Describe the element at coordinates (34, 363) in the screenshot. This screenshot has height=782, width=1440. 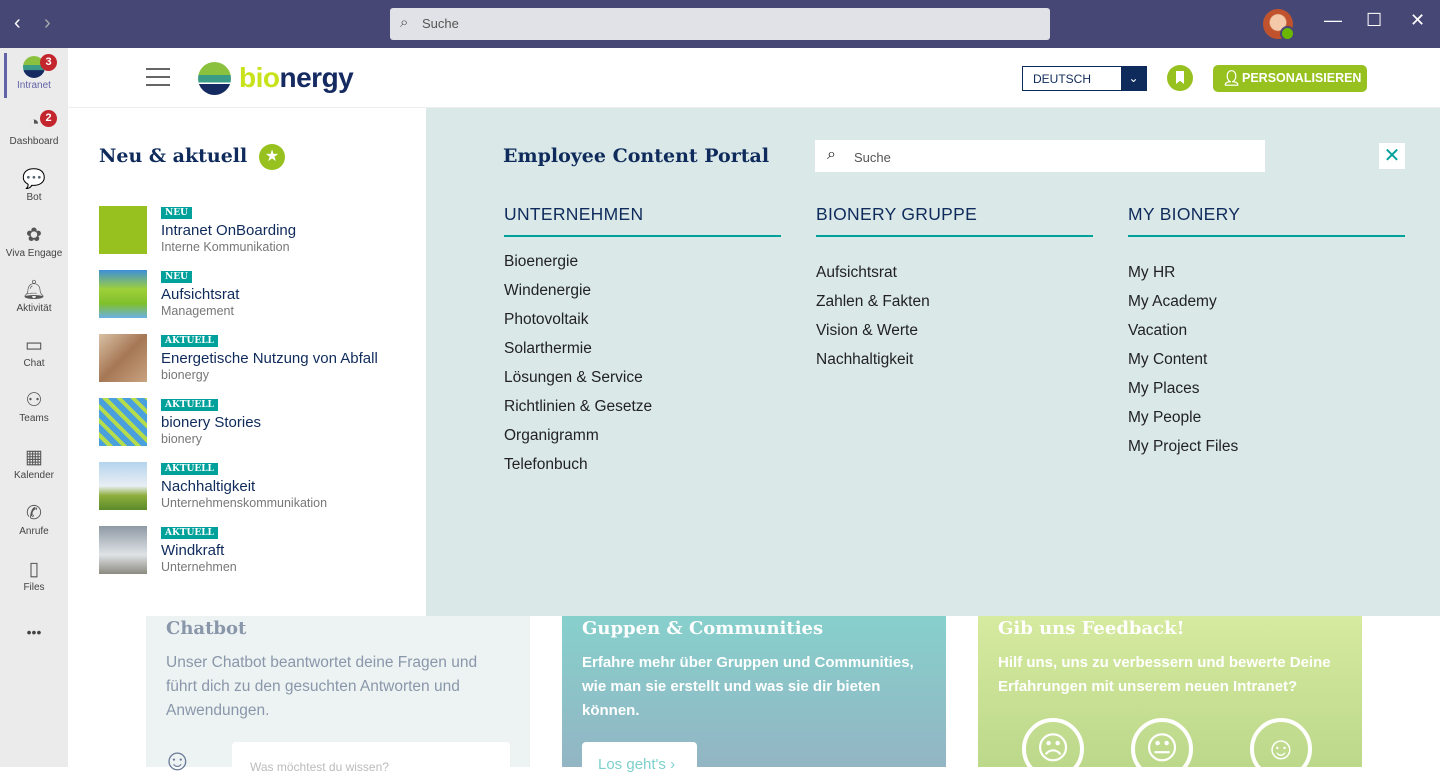
I see `rail-label: Chat` at that location.